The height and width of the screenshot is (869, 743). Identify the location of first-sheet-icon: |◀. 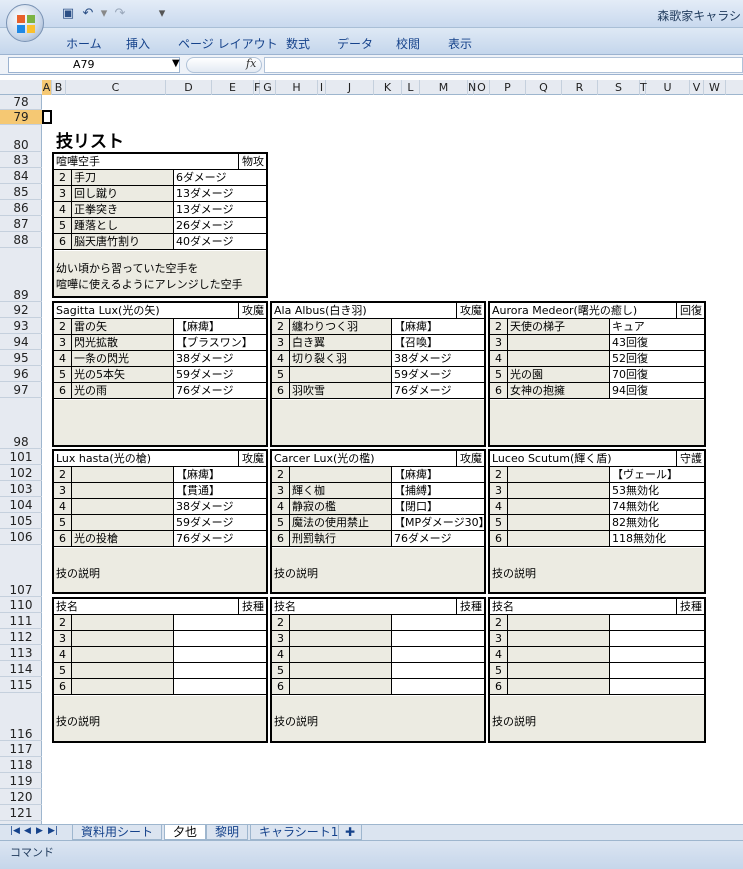
(15, 831).